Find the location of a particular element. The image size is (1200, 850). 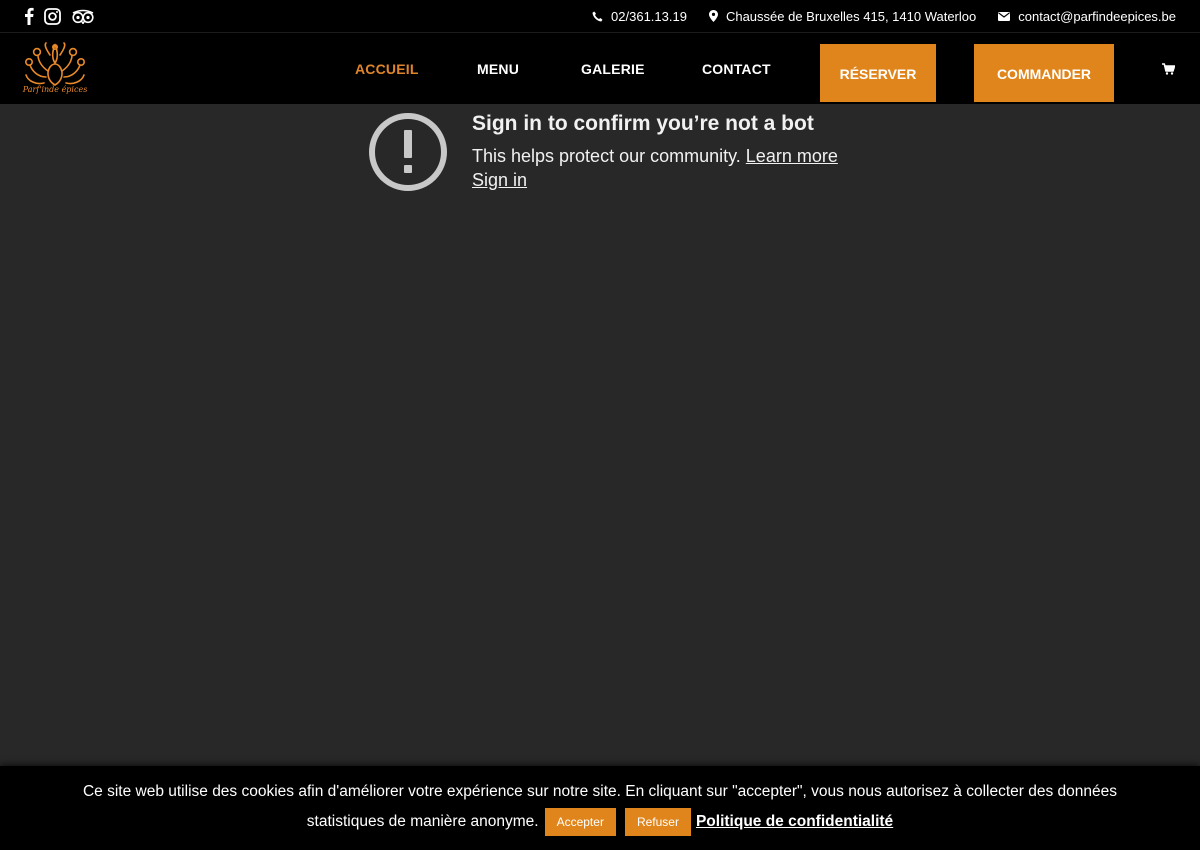

phone-icon is located at coordinates (597, 16).